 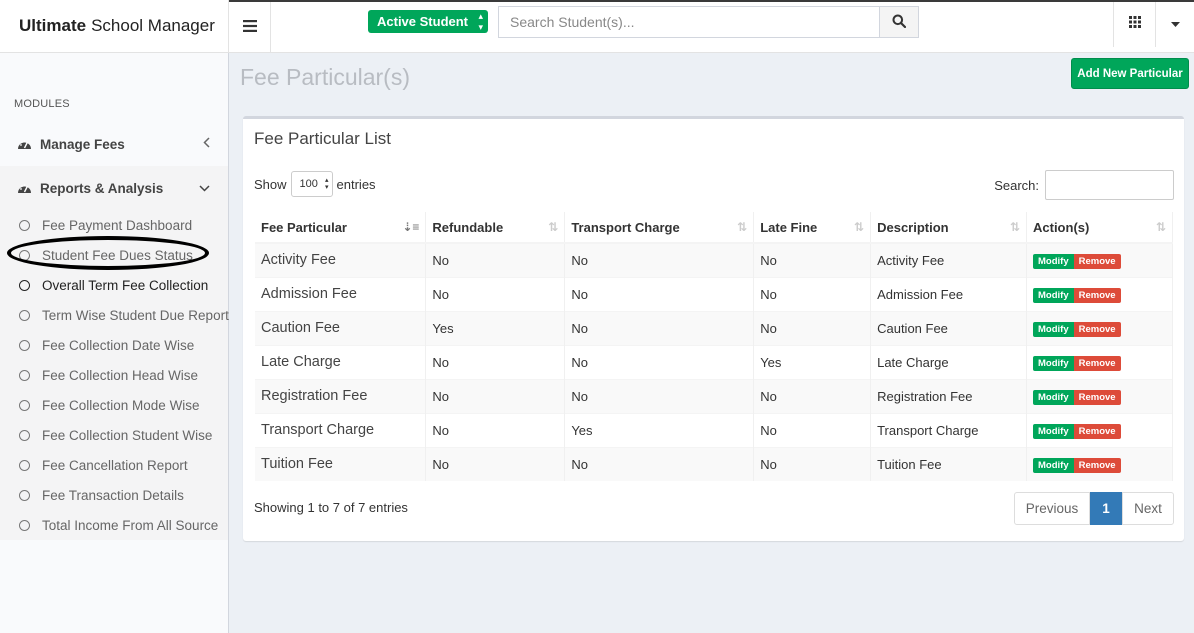 I want to click on sidebar-item-fee-collection-head-wise: Fee Collection Head Wise, so click(x=114, y=375).